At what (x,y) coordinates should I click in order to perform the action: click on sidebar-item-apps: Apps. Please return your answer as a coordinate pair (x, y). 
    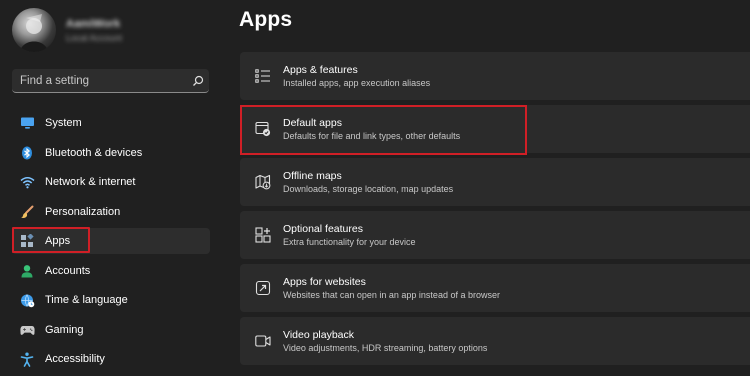
    Looking at the image, I should click on (111, 240).